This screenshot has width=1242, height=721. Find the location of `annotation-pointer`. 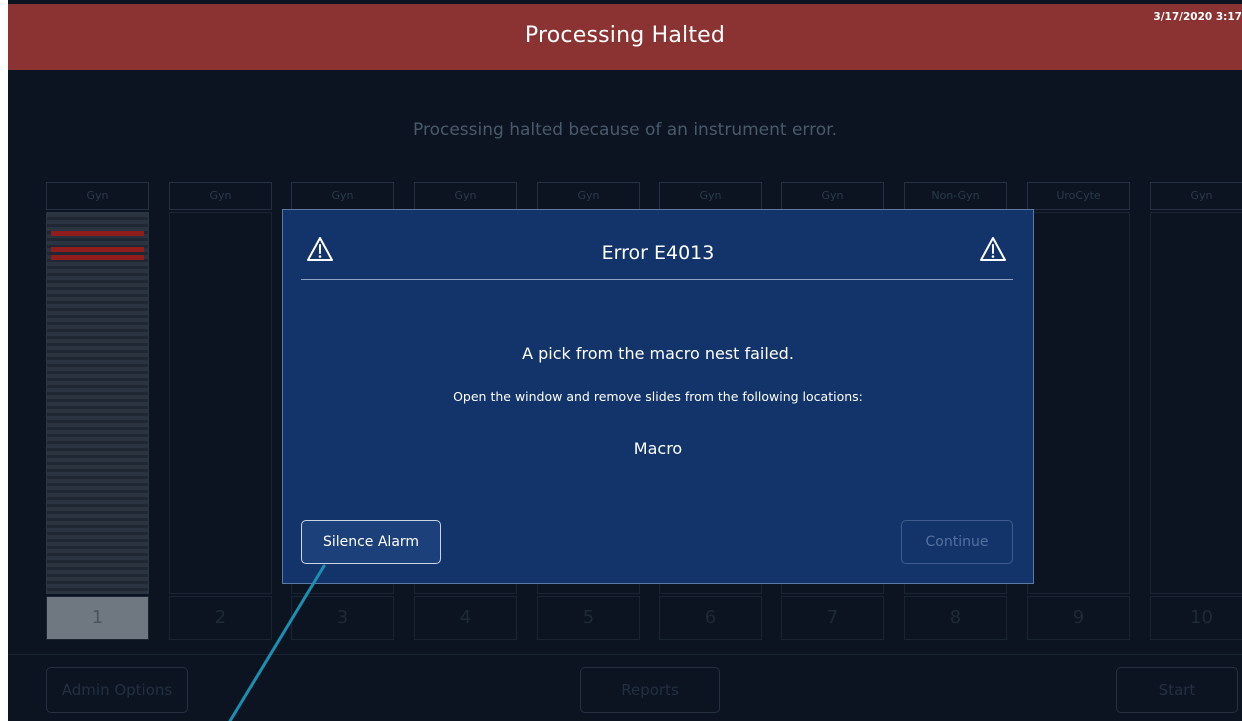

annotation-pointer is located at coordinates (277, 642).